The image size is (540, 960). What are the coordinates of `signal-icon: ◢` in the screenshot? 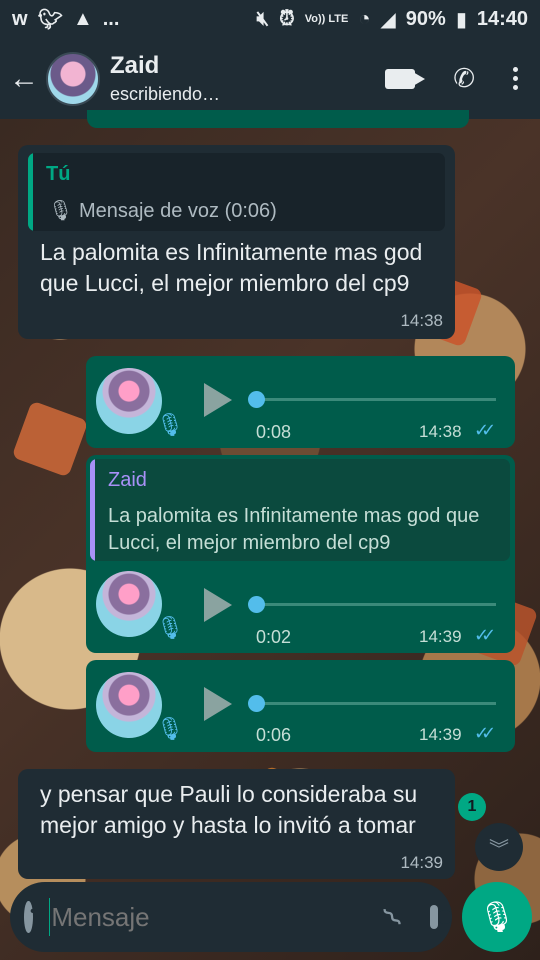 It's located at (388, 19).